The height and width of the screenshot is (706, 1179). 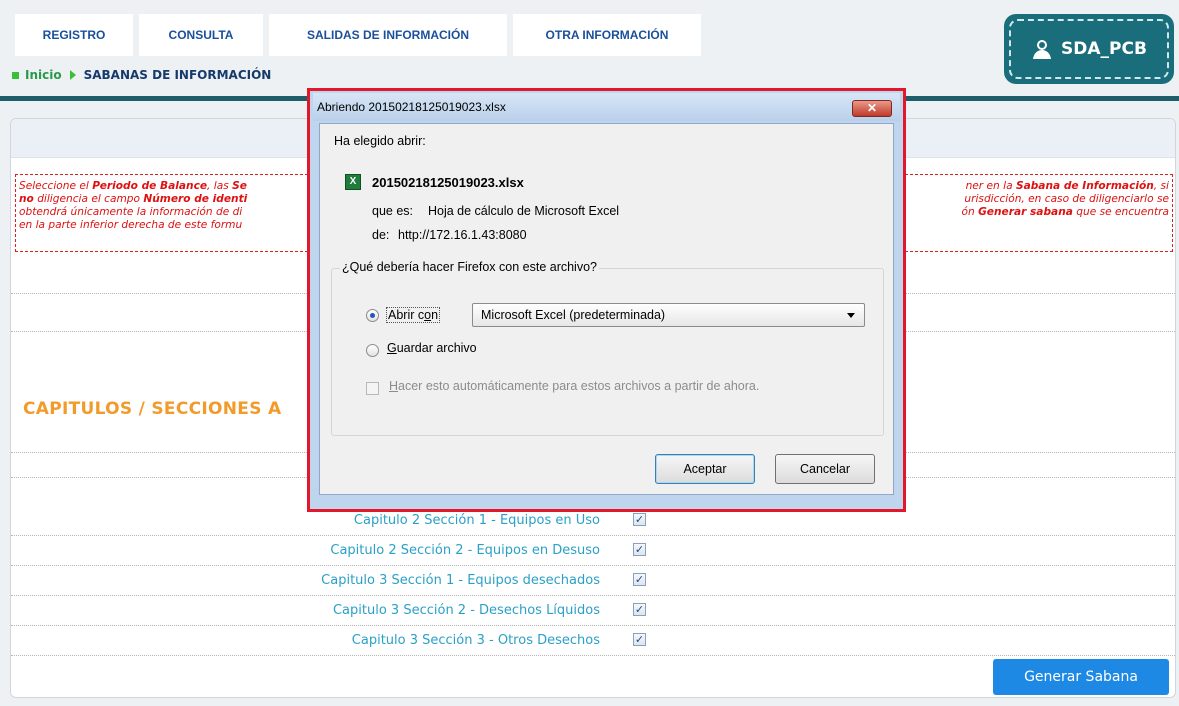 What do you see at coordinates (381, 235) in the screenshot?
I see `from-label: de:` at bounding box center [381, 235].